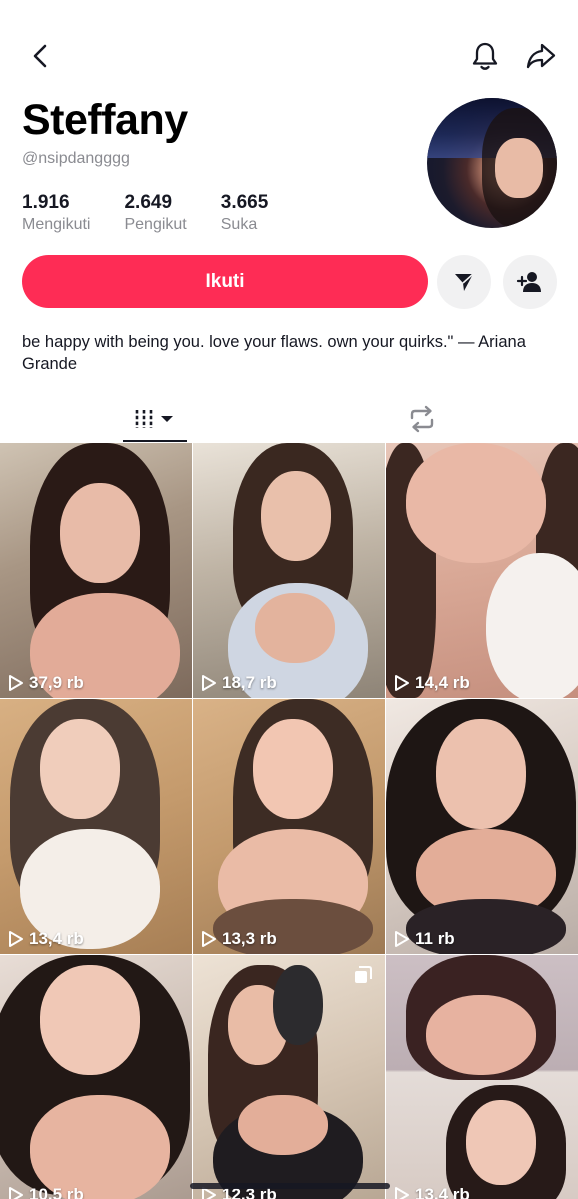 The height and width of the screenshot is (1199, 578). I want to click on stat-following: 1.916 Mengikuti, so click(56, 213).